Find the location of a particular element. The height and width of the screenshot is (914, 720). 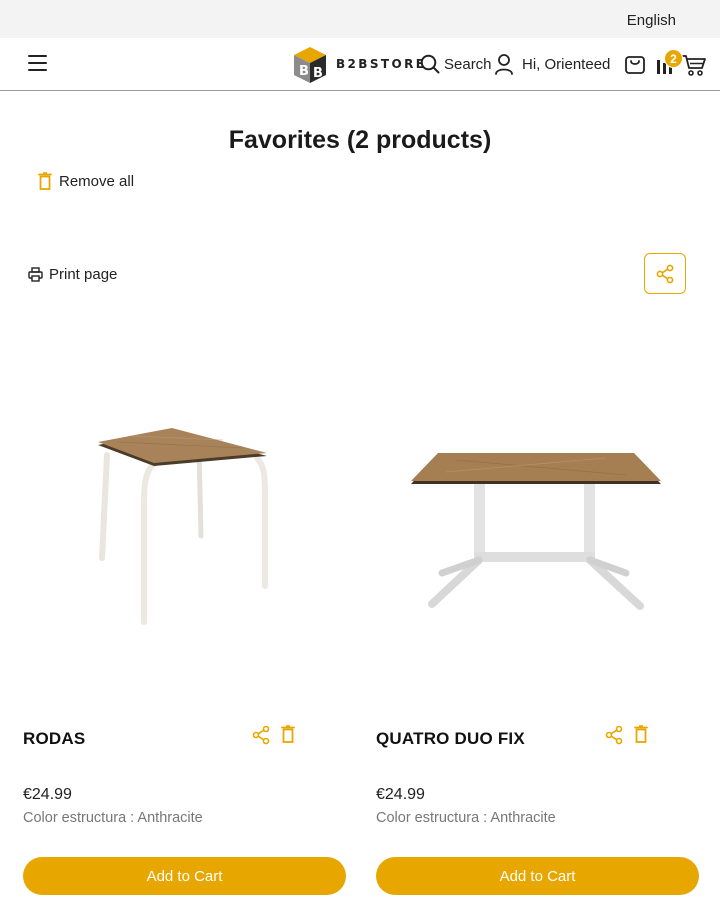

print-icon is located at coordinates (35, 274).